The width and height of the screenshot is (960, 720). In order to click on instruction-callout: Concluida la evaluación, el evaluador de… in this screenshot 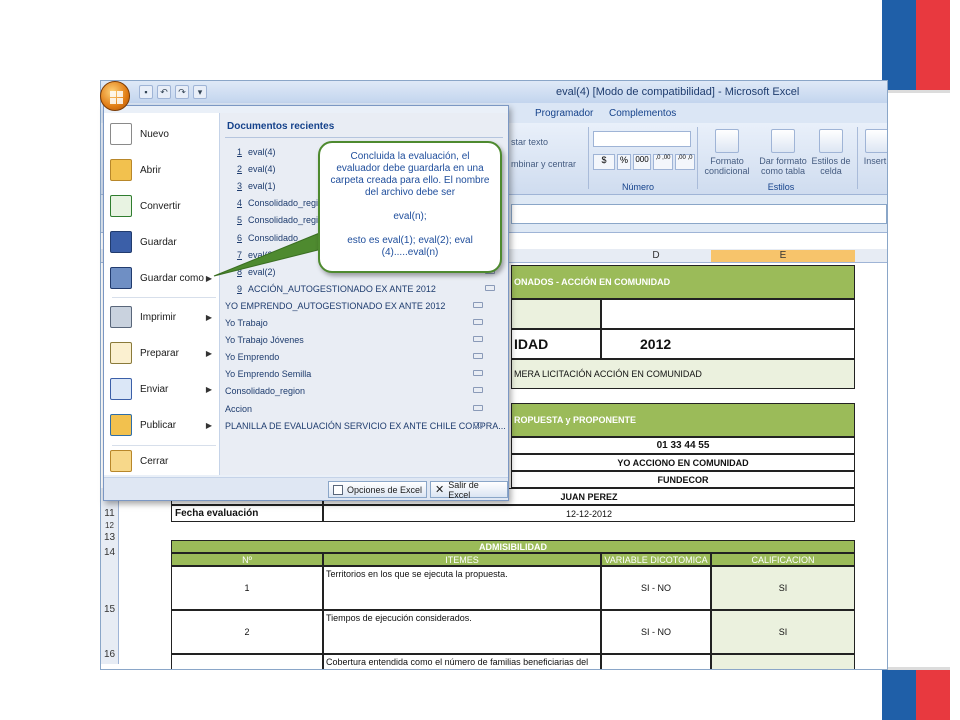, I will do `click(410, 207)`.